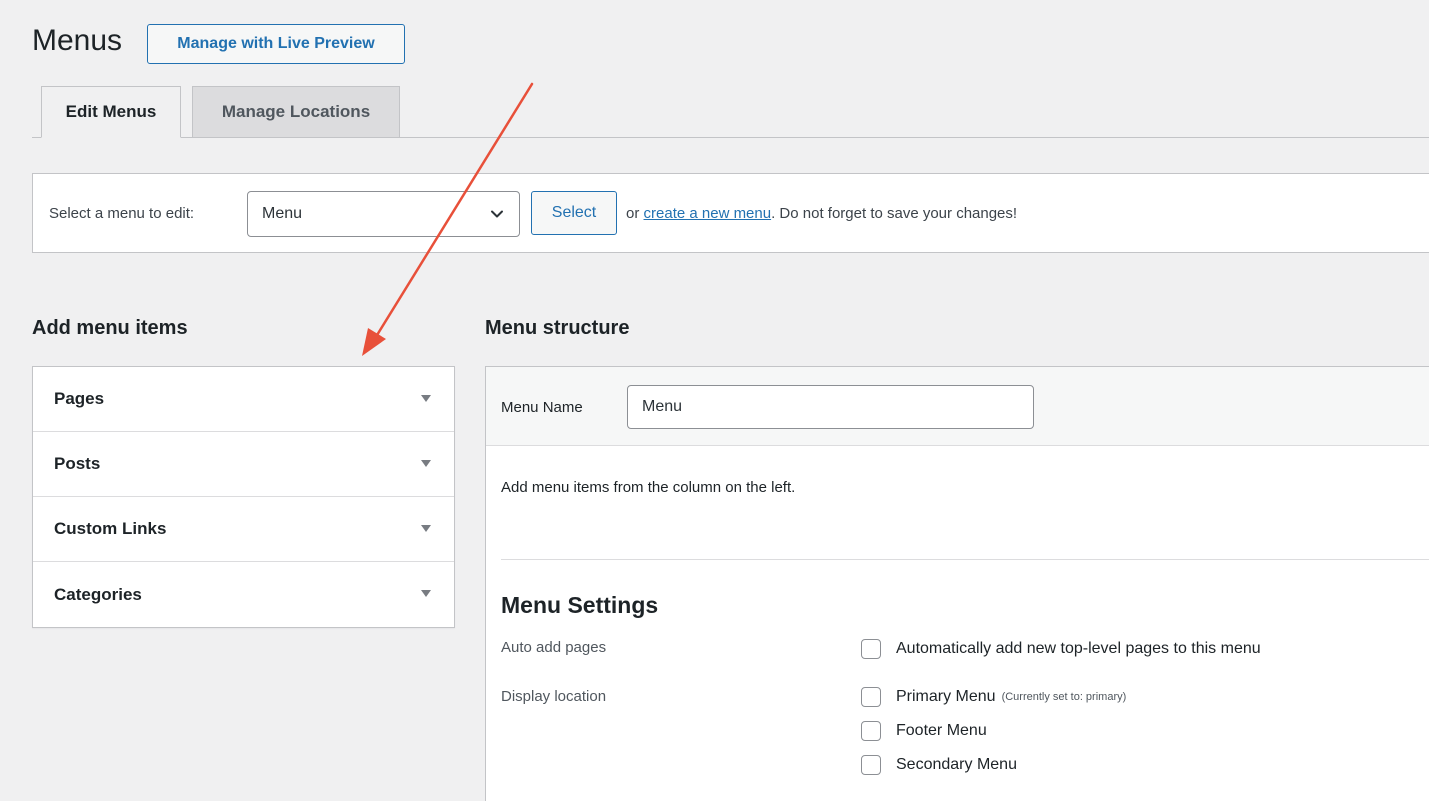  What do you see at coordinates (554, 647) in the screenshot?
I see `auto-add-pages-label: Auto add pages` at bounding box center [554, 647].